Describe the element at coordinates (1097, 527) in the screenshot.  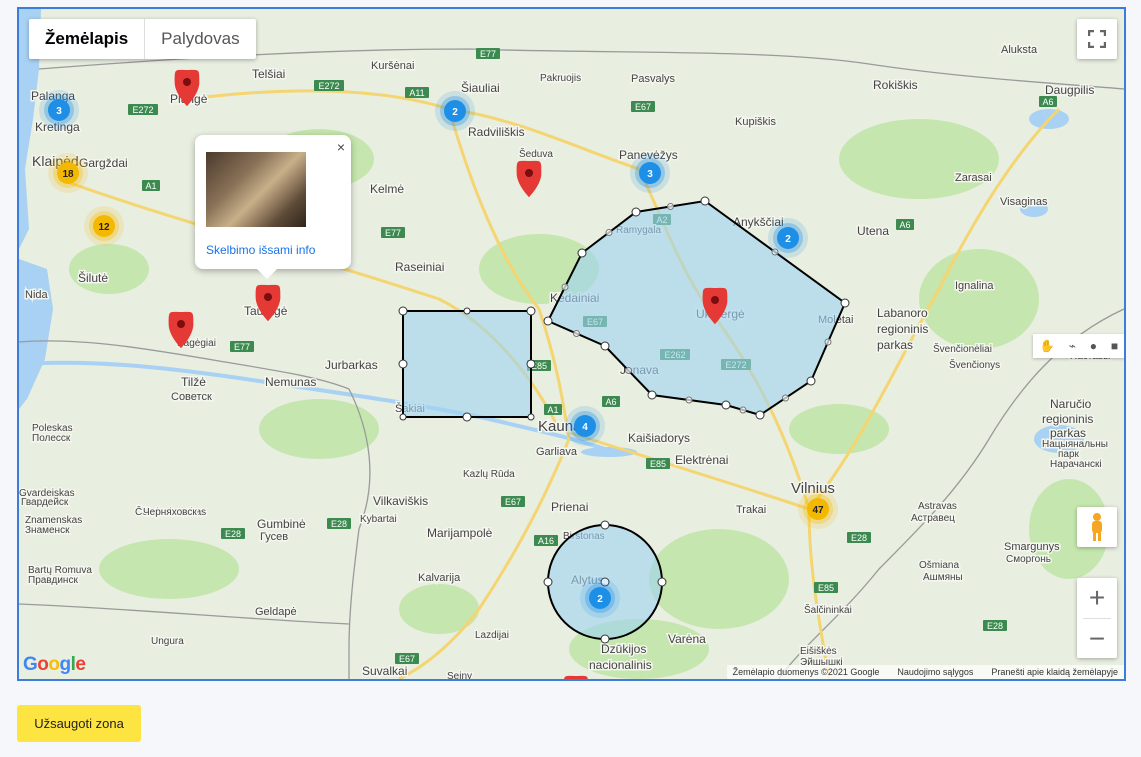
I see `street-view-button` at that location.